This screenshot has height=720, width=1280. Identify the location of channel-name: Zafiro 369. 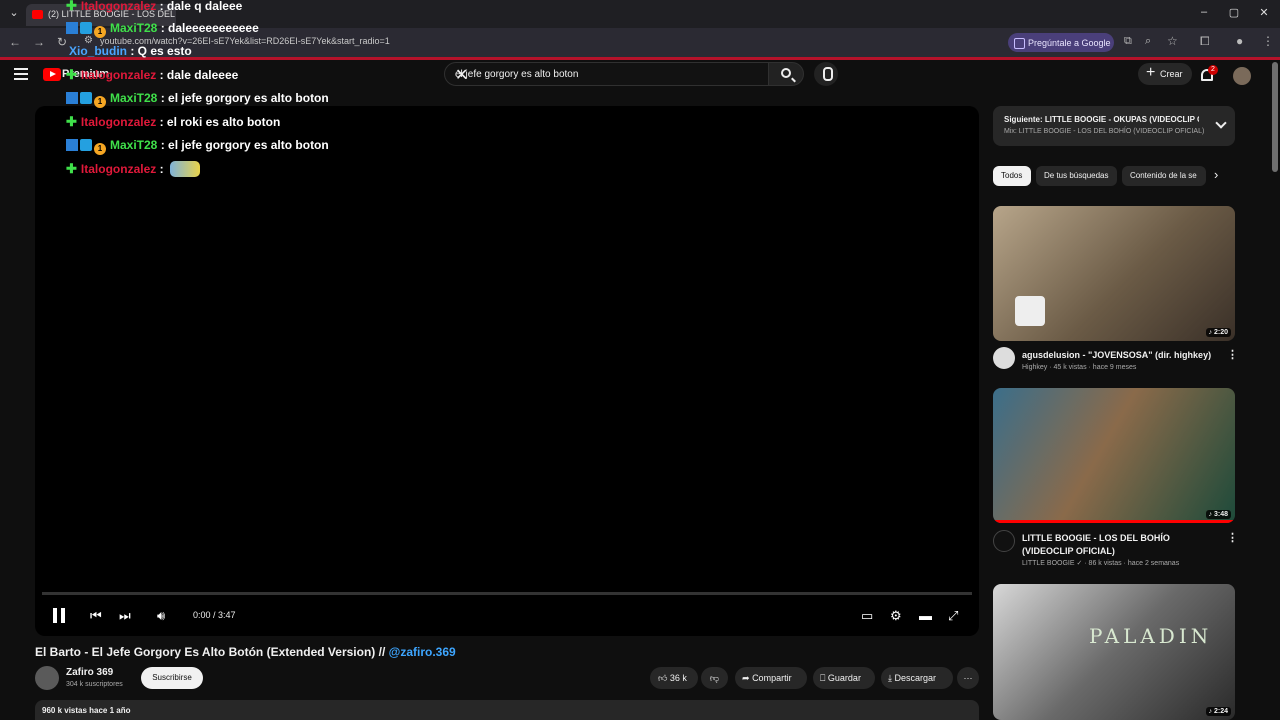
(89, 672).